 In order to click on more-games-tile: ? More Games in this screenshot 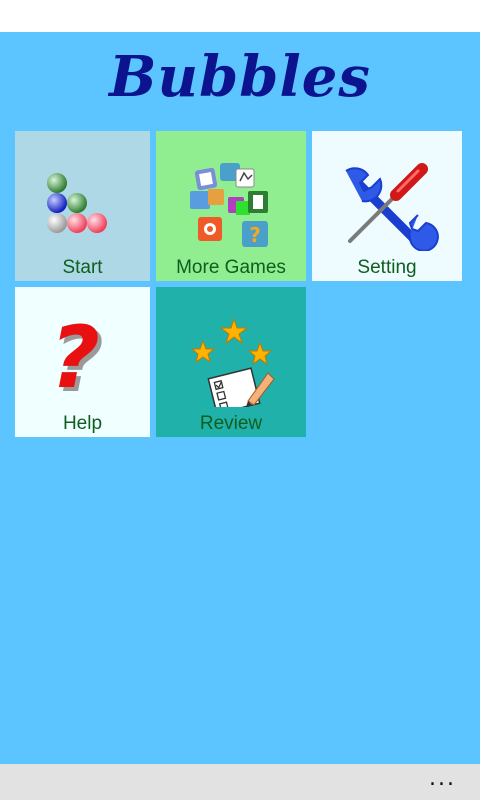, I will do `click(231, 206)`.